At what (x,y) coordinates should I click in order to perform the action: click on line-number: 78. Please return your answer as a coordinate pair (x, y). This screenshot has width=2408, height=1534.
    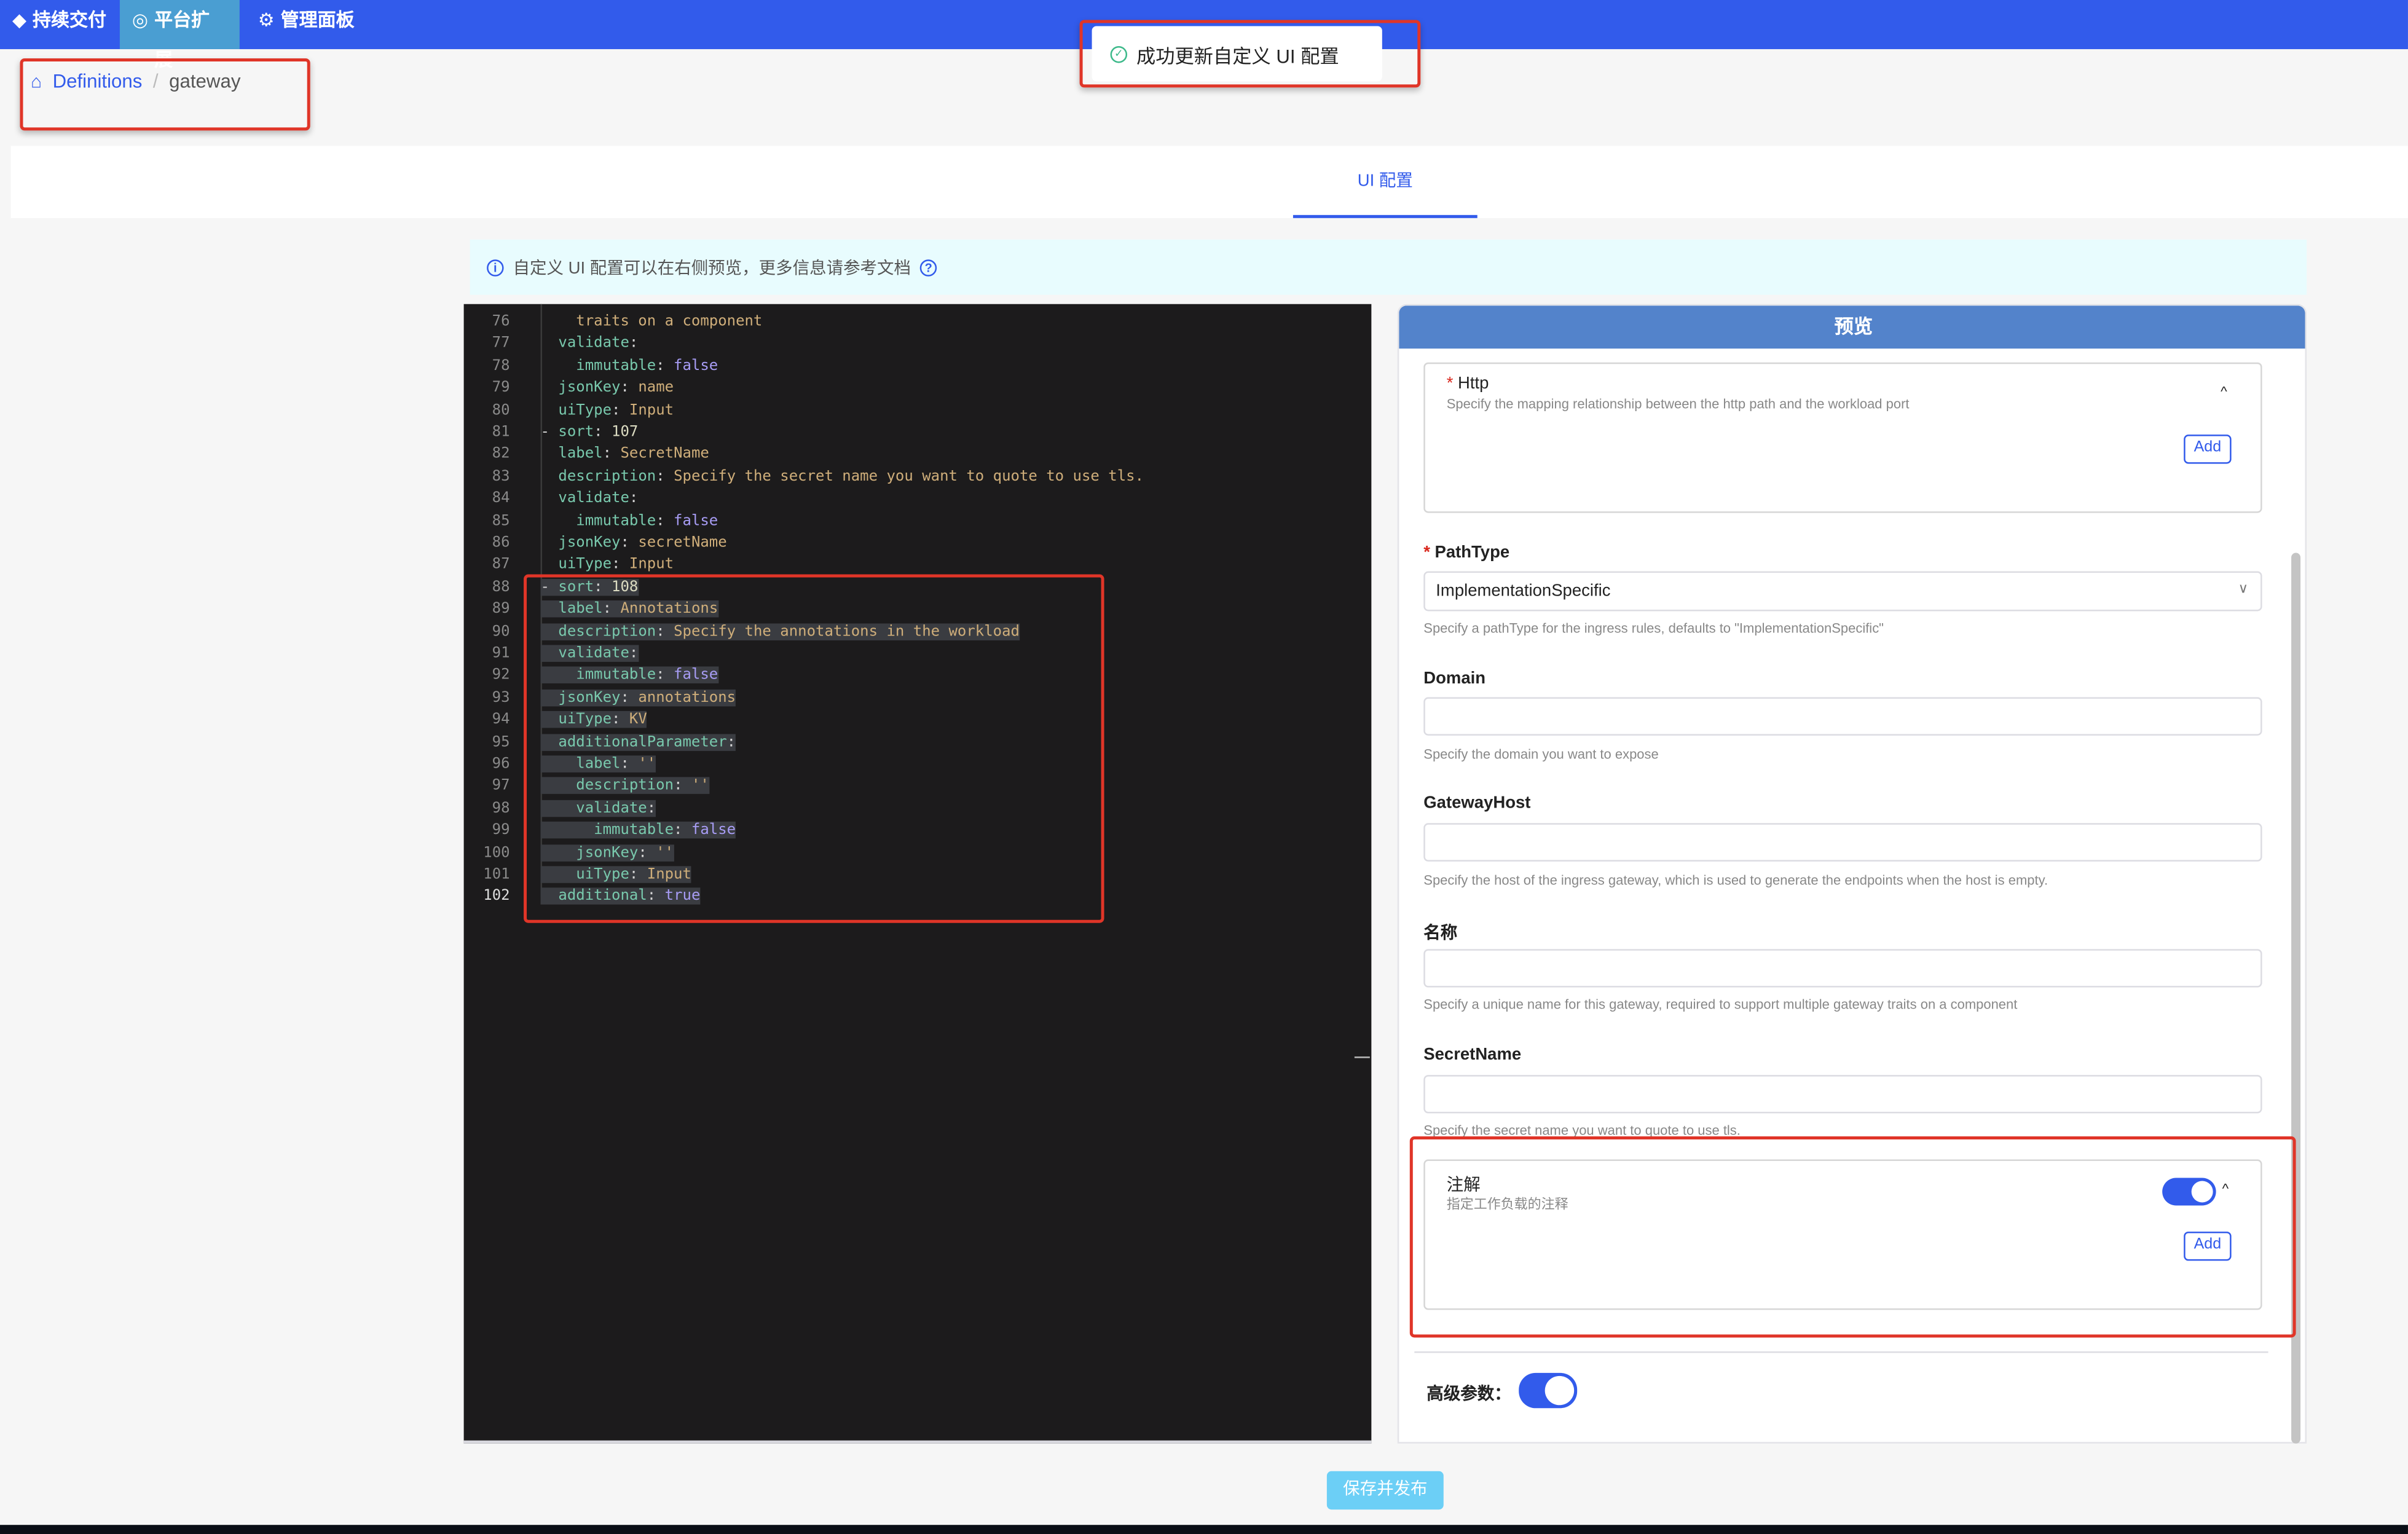
    Looking at the image, I should click on (501, 366).